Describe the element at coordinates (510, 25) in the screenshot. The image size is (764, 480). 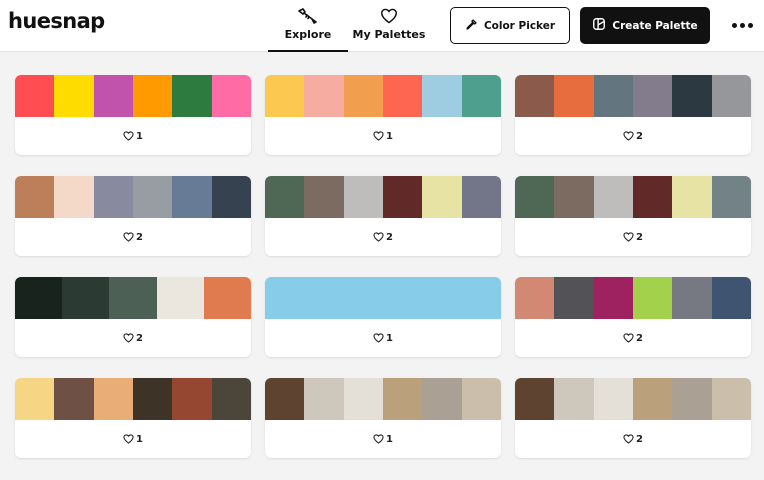
I see `color-picker-button: Color Picker` at that location.